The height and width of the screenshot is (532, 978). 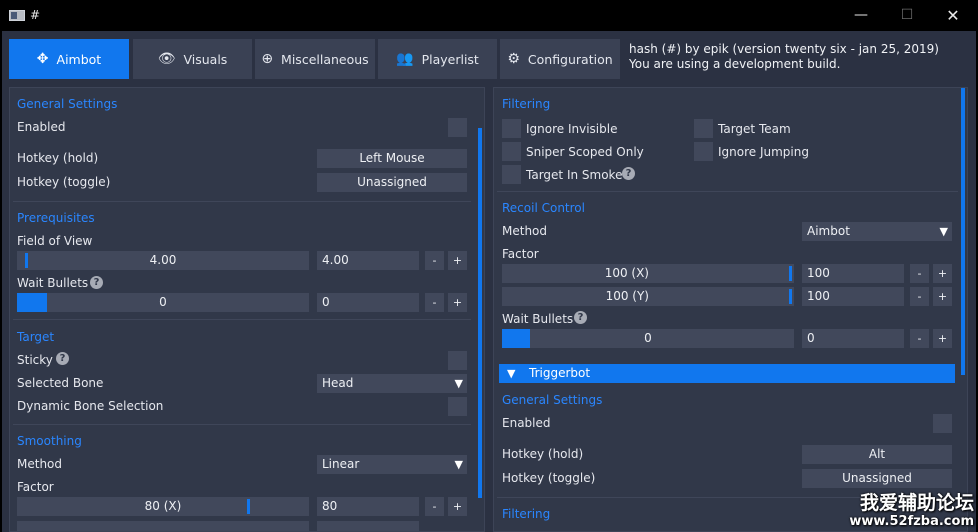 I want to click on recoil-wait-bullets-label: Wait Bullets, so click(x=538, y=319).